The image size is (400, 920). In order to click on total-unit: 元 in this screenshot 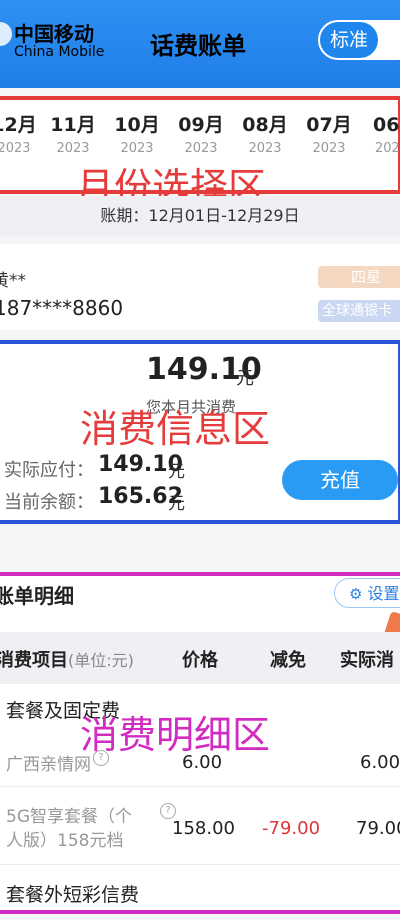, I will do `click(245, 378)`.